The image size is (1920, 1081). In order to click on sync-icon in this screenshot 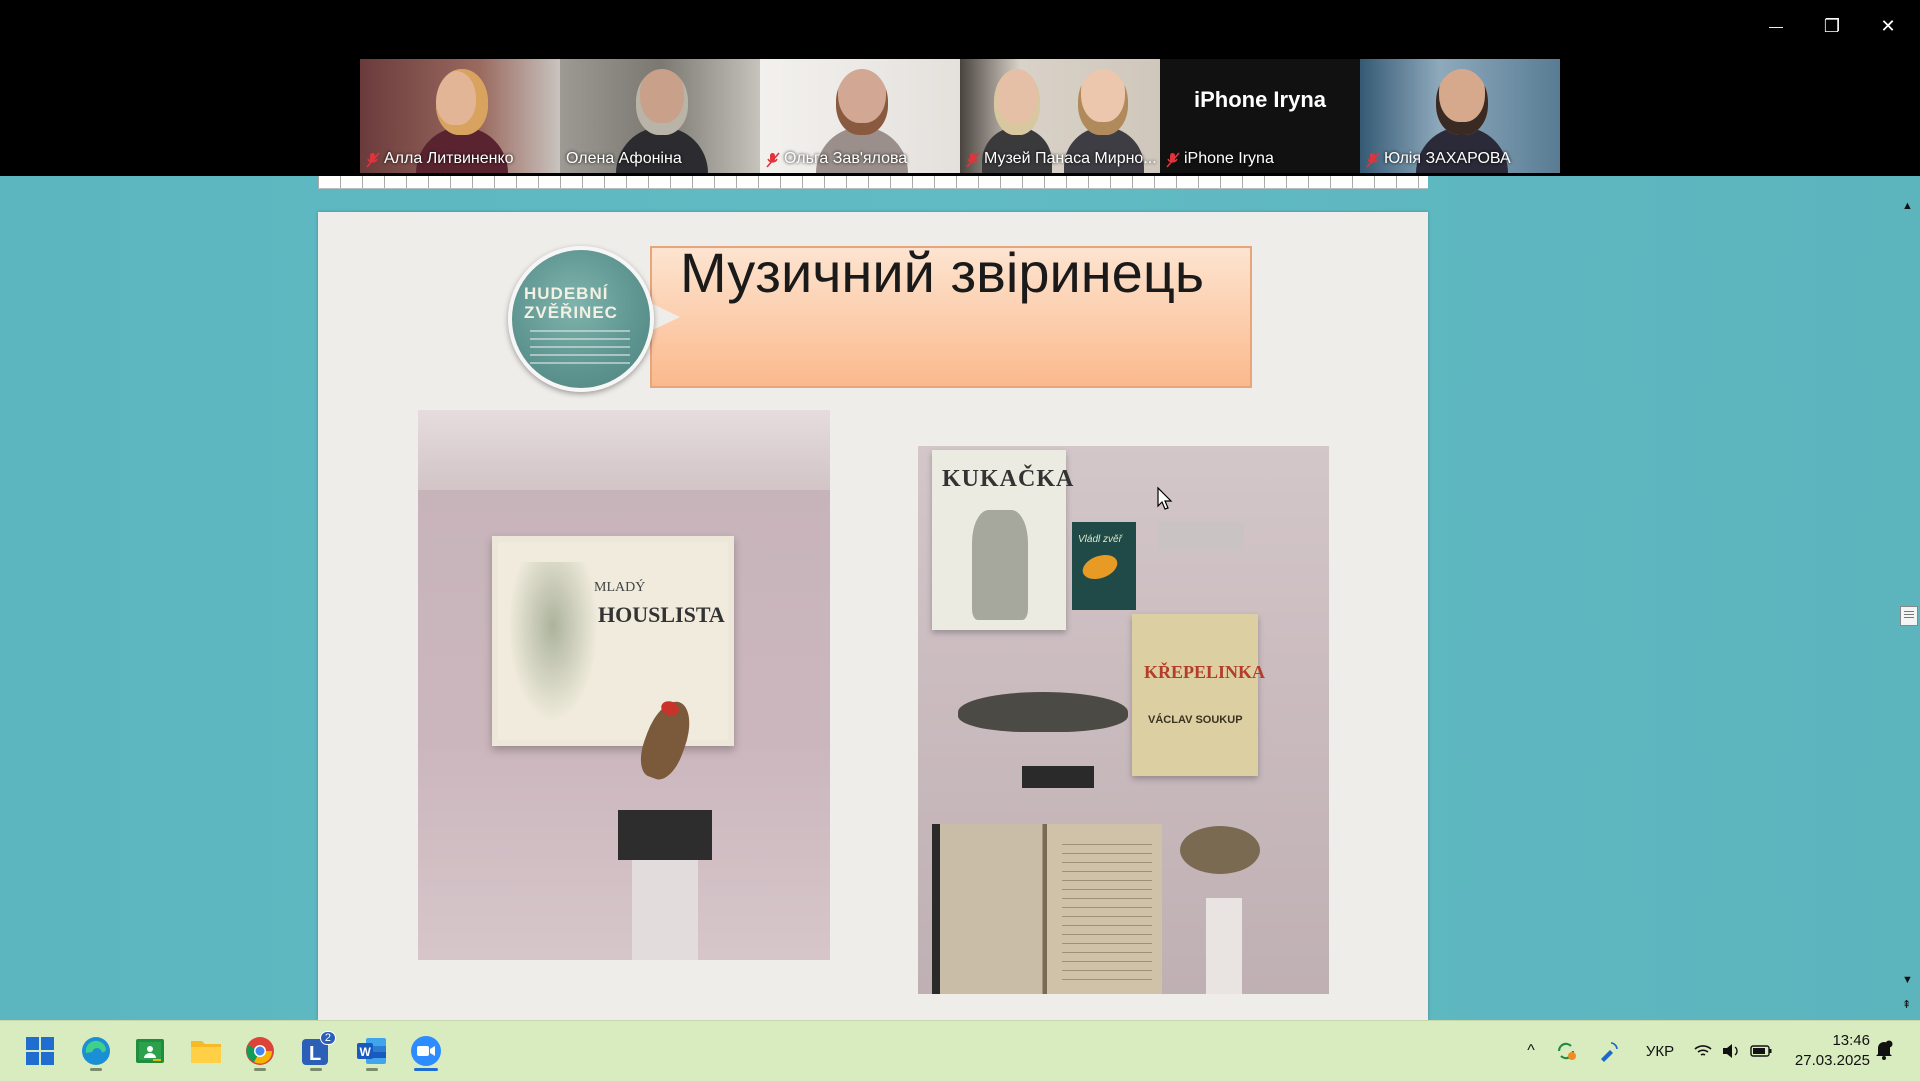, I will do `click(1566, 1051)`.